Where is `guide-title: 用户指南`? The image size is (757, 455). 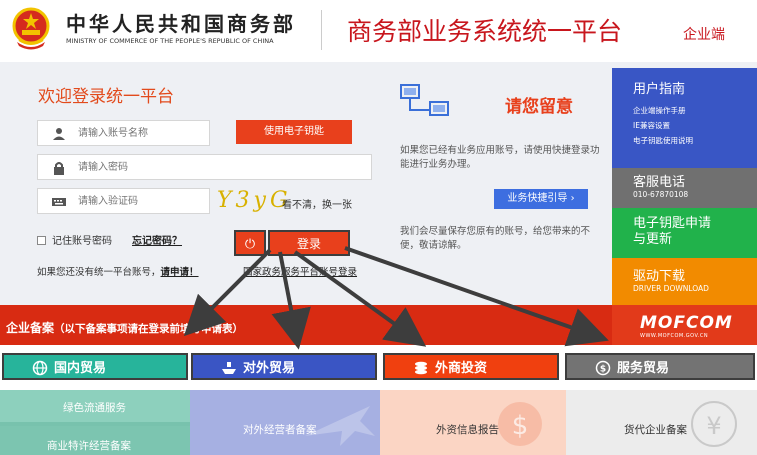
guide-title: 用户指南 is located at coordinates (659, 89).